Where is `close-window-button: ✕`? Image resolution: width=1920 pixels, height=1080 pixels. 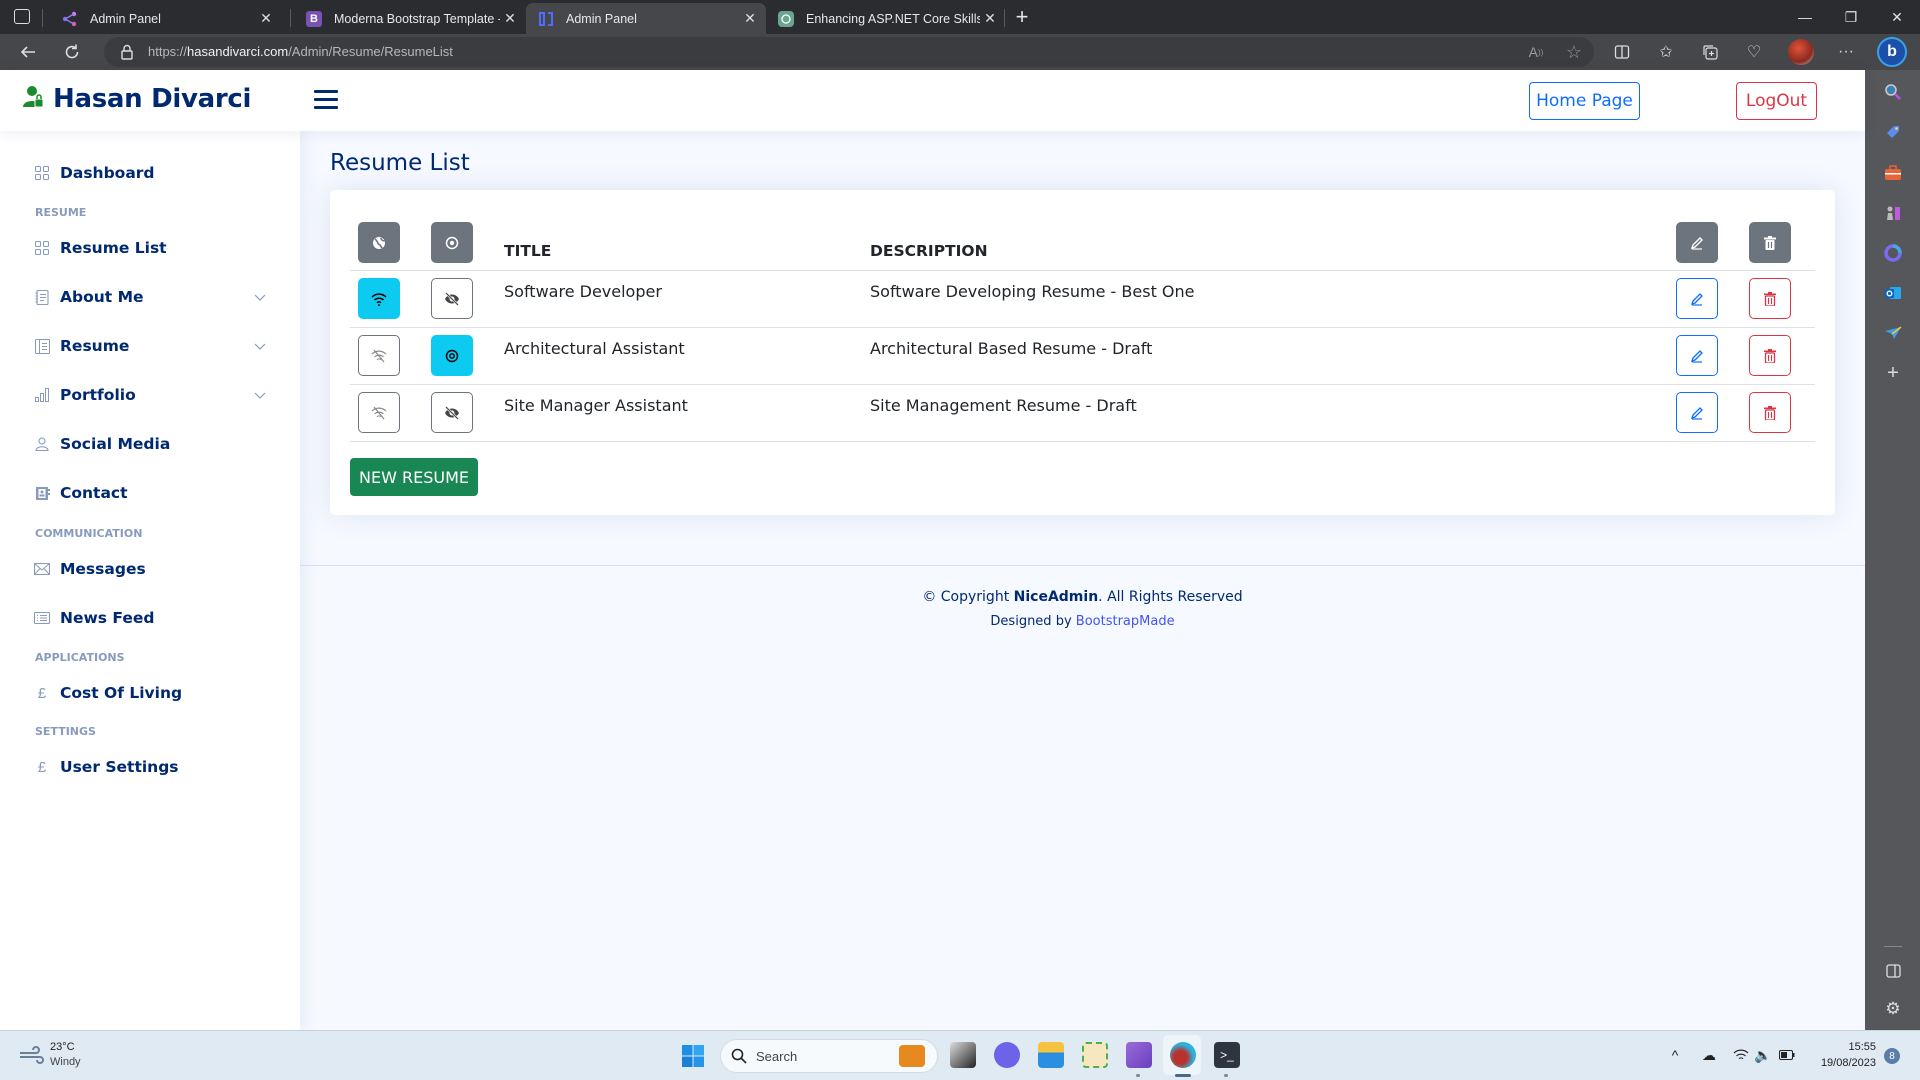
close-window-button: ✕ is located at coordinates (1897, 17).